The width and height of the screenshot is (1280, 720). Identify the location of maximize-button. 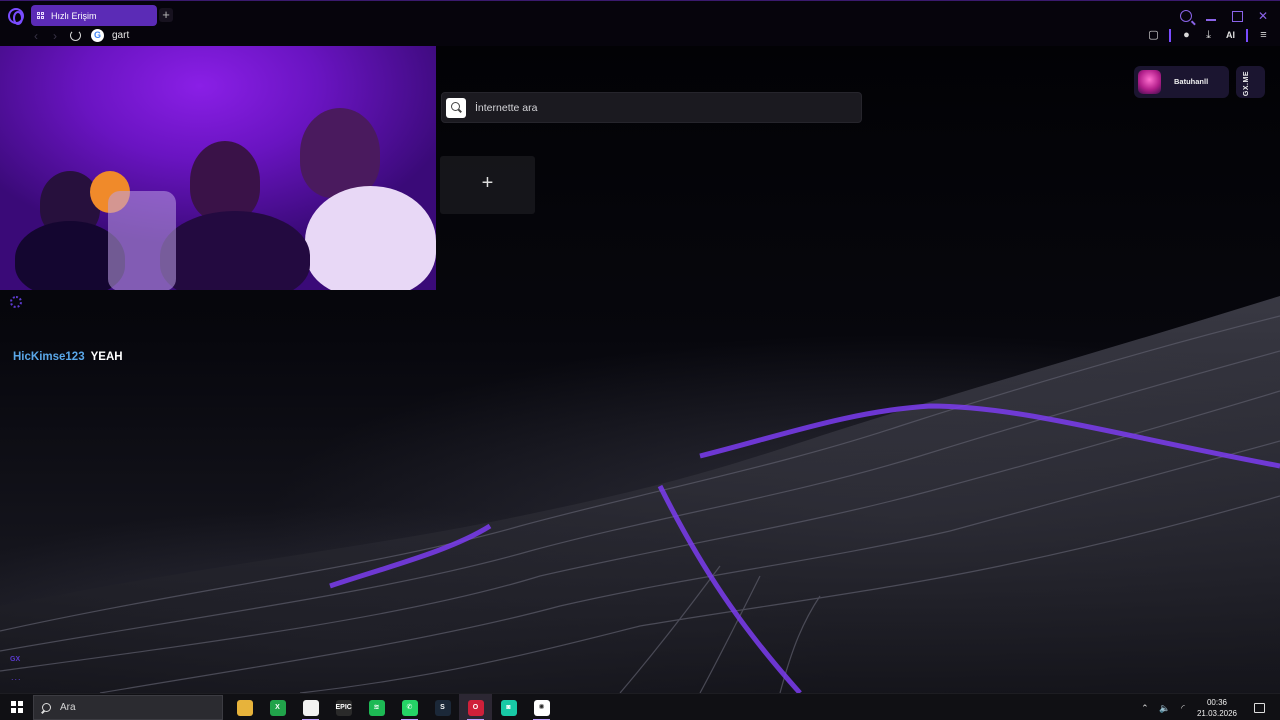
(1237, 16).